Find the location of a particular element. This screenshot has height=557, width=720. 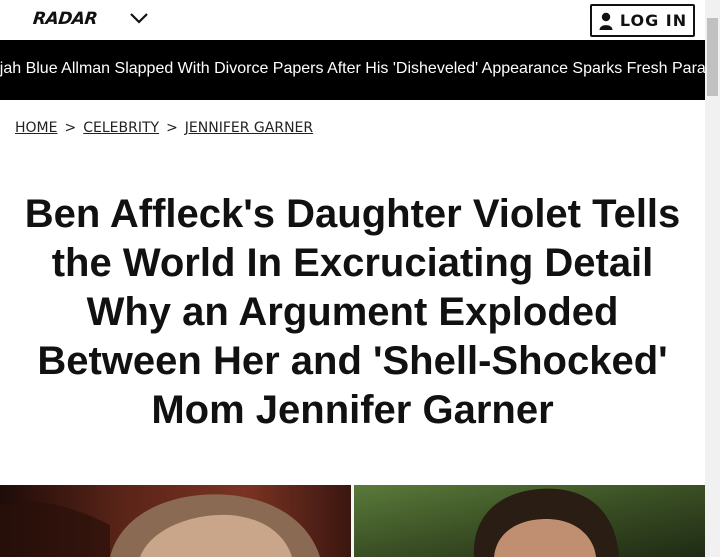

breadcrumb-jennifer-garner: JENNIFER GARNER is located at coordinates (249, 128).